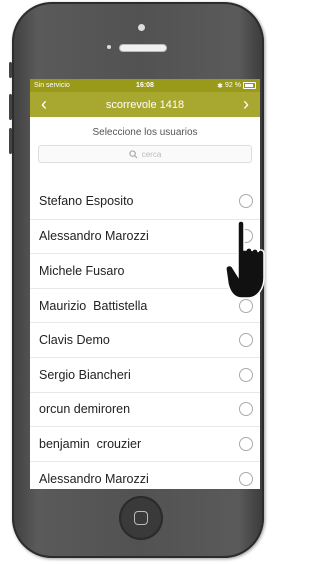  What do you see at coordinates (44, 104) in the screenshot?
I see `chevron-left-icon: ‹` at bounding box center [44, 104].